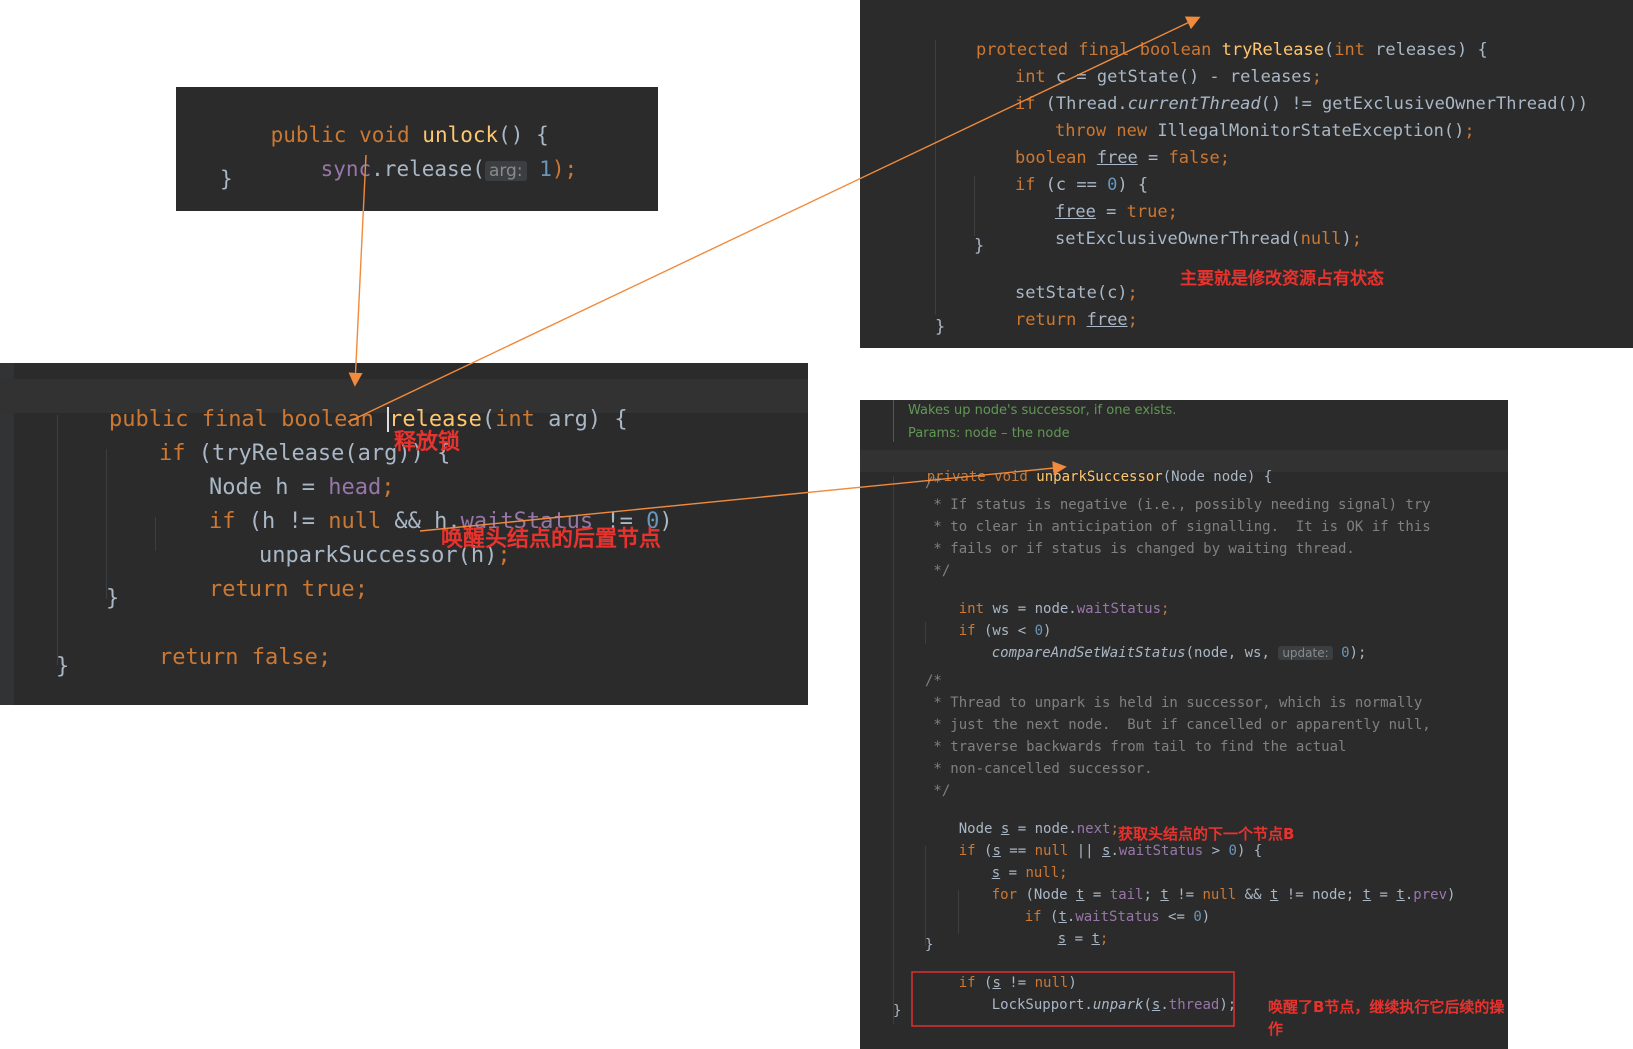  I want to click on comment-line: * non-cancelled successor., so click(1039, 769).